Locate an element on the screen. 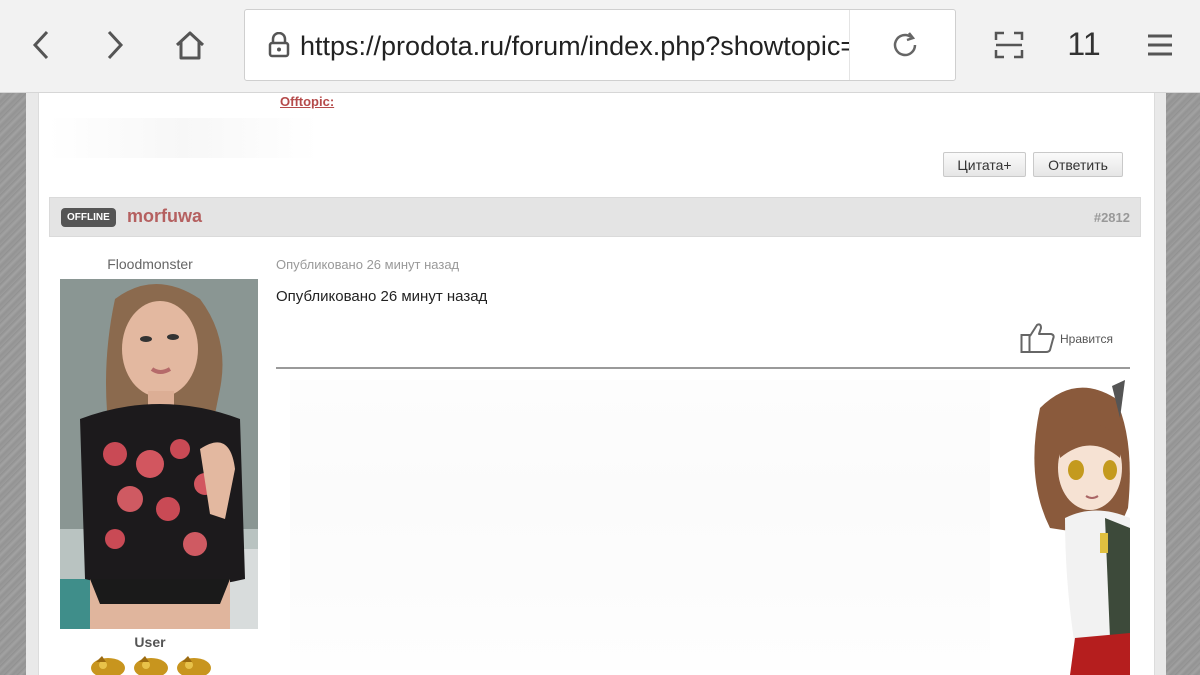 The height and width of the screenshot is (675, 1200). like-label: Нравится is located at coordinates (1086, 339).